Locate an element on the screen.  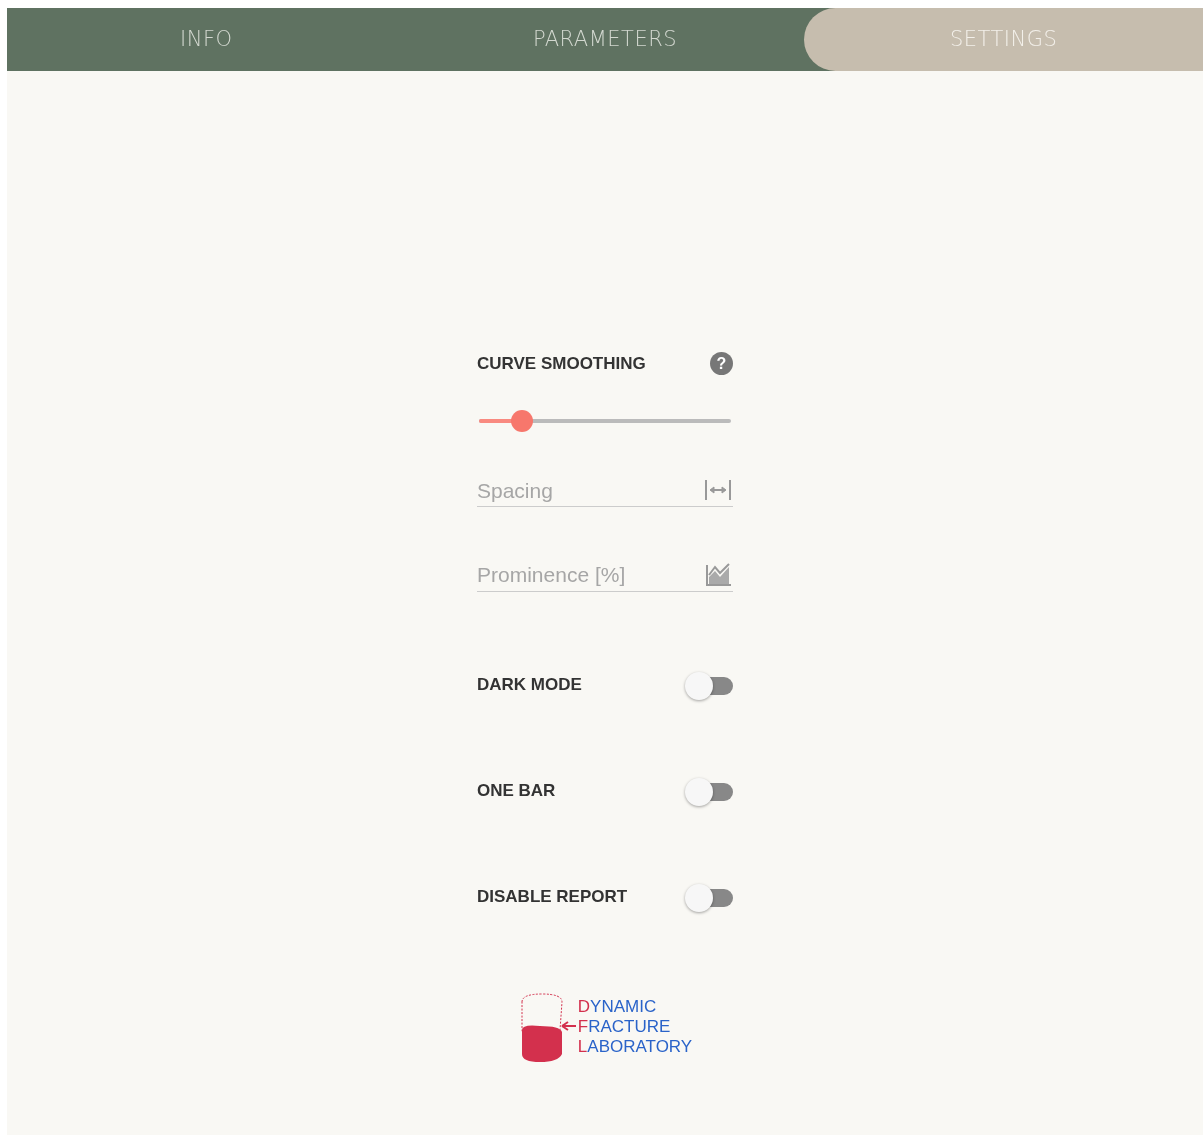
logo-text: FRACTURE is located at coordinates (624, 1026).